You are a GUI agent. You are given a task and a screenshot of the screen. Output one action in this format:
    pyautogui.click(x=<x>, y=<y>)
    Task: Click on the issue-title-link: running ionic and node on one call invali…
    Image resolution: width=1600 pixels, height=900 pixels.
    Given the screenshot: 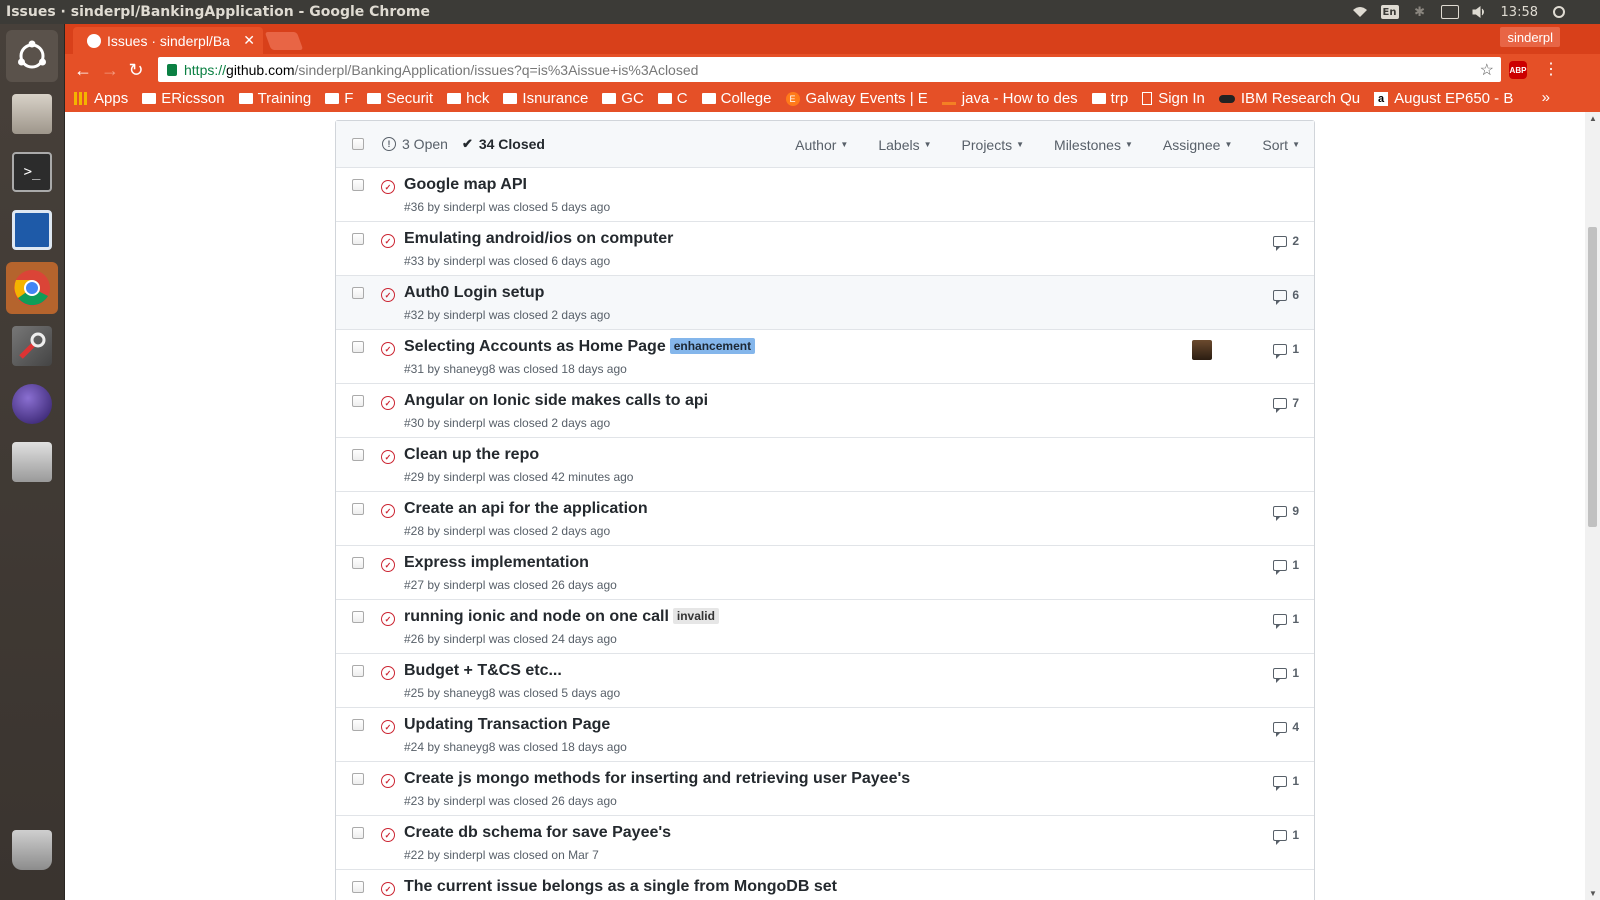 What is the action you would take?
    pyautogui.click(x=561, y=617)
    